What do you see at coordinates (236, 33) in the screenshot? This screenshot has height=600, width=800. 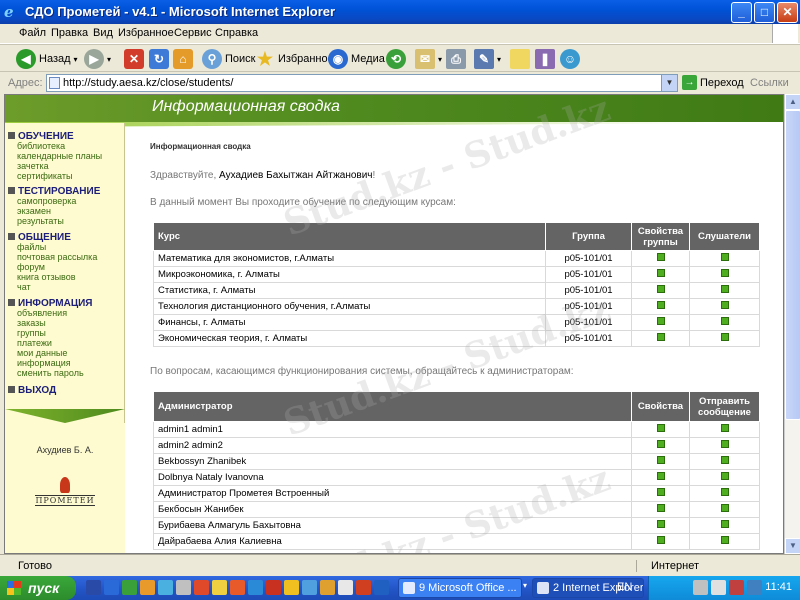 I see `menu-help: Справка` at bounding box center [236, 33].